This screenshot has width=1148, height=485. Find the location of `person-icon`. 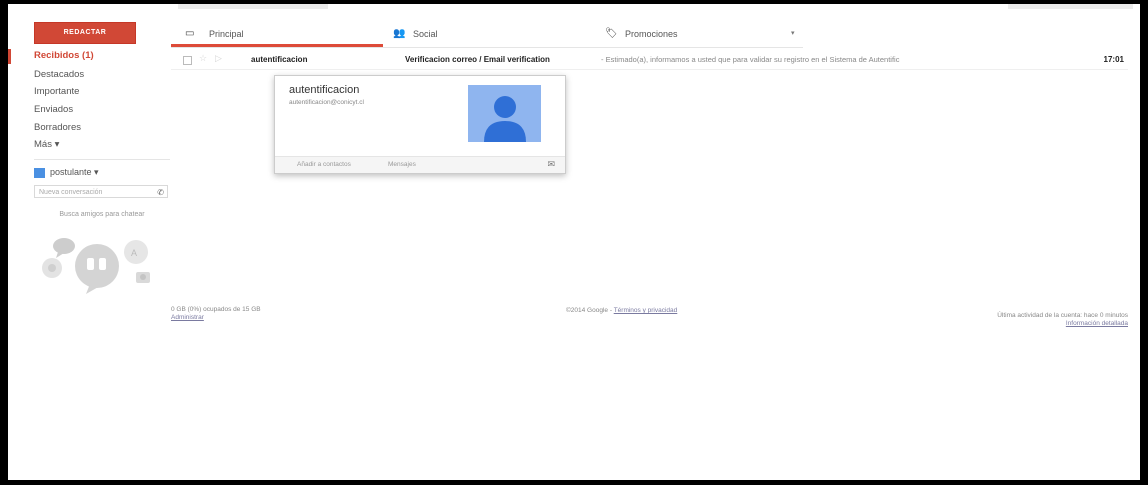

person-icon is located at coordinates (505, 119).